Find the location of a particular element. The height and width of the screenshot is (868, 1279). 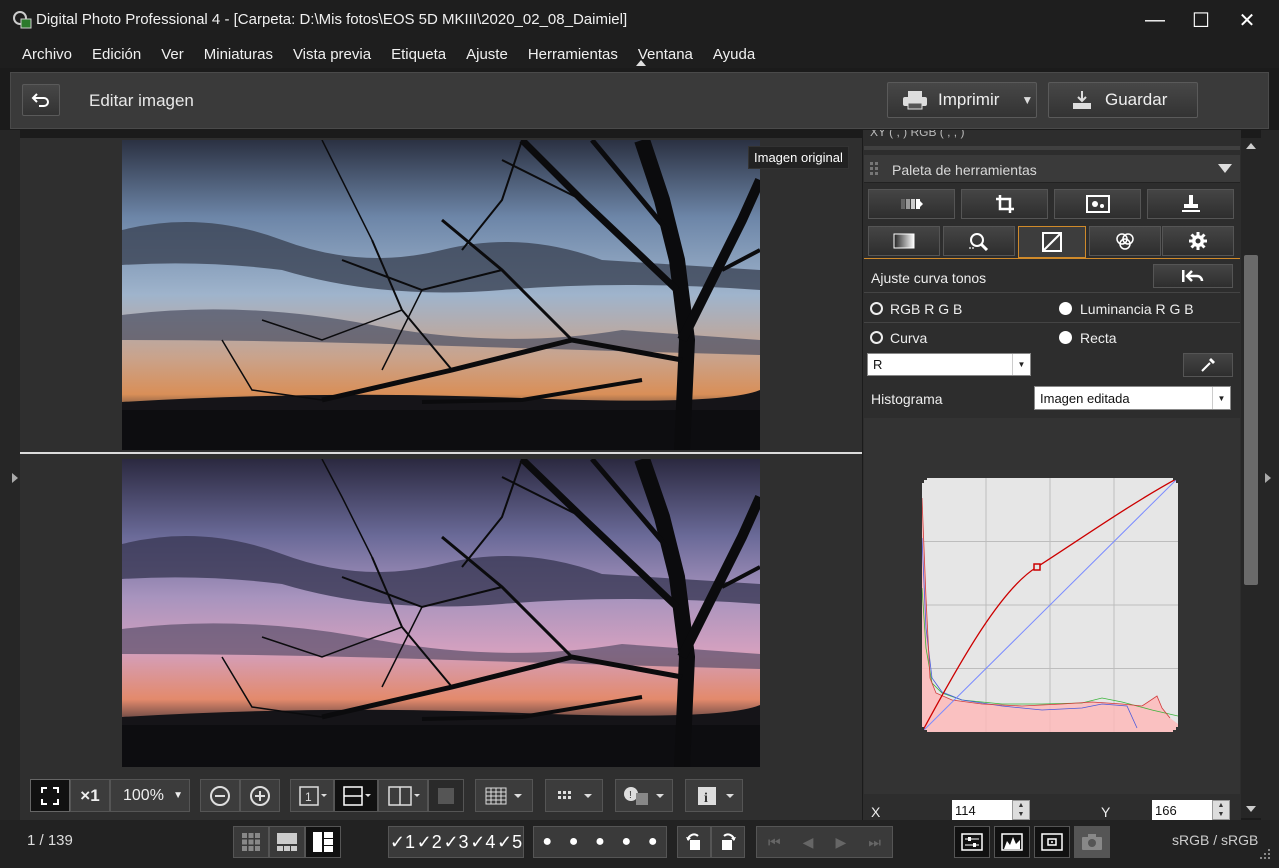

check-mark-3: ✓3 is located at coordinates (455, 842).